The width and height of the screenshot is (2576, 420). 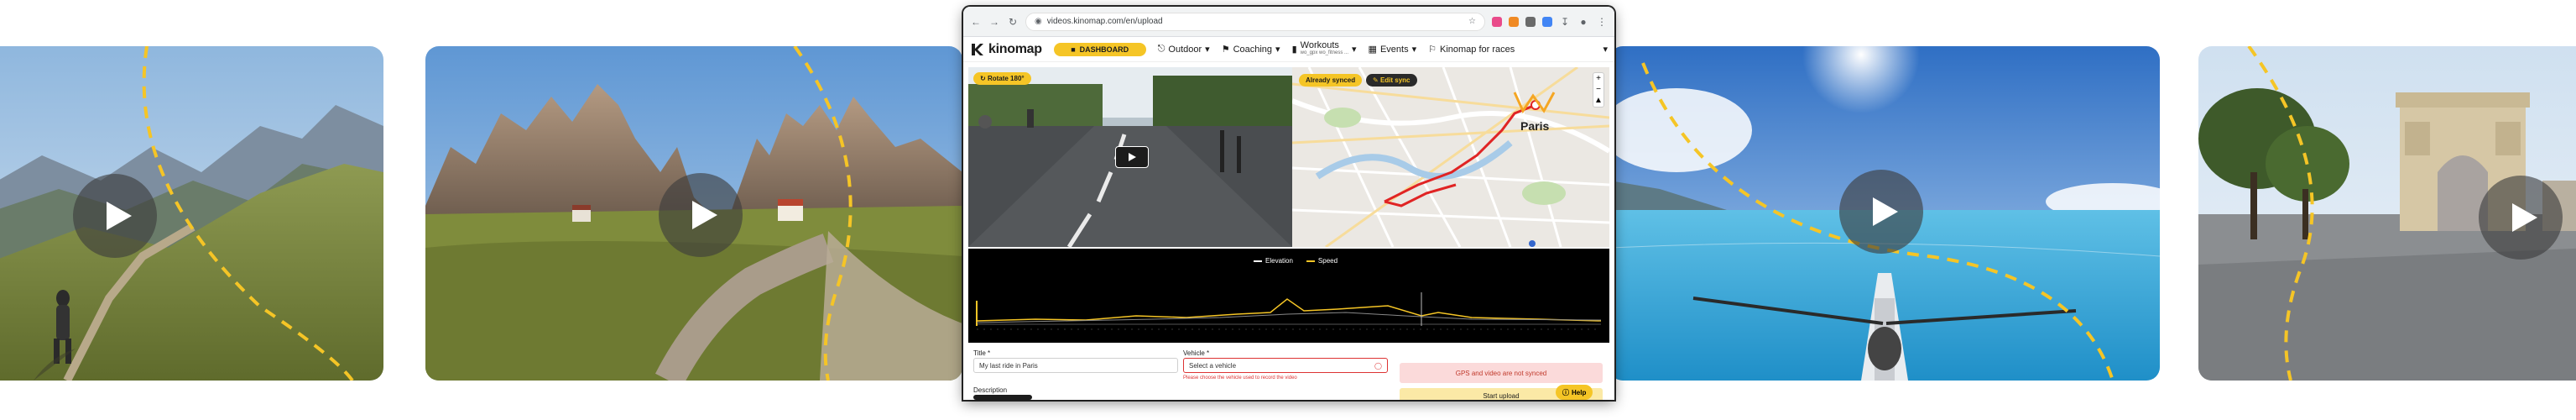 I want to click on error-circle-icon: ◯, so click(x=1378, y=365).